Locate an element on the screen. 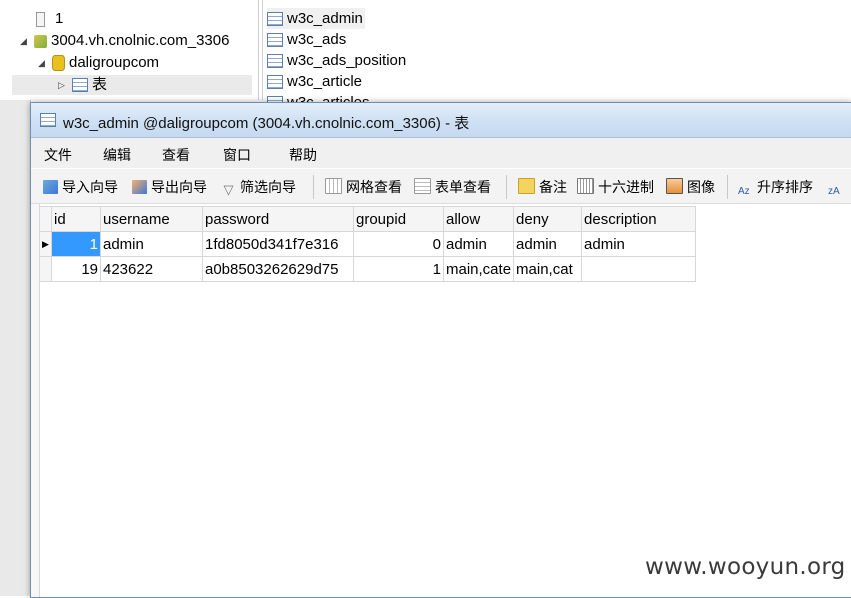 This screenshot has height=598, width=851. menu-view: 查看 is located at coordinates (176, 155).